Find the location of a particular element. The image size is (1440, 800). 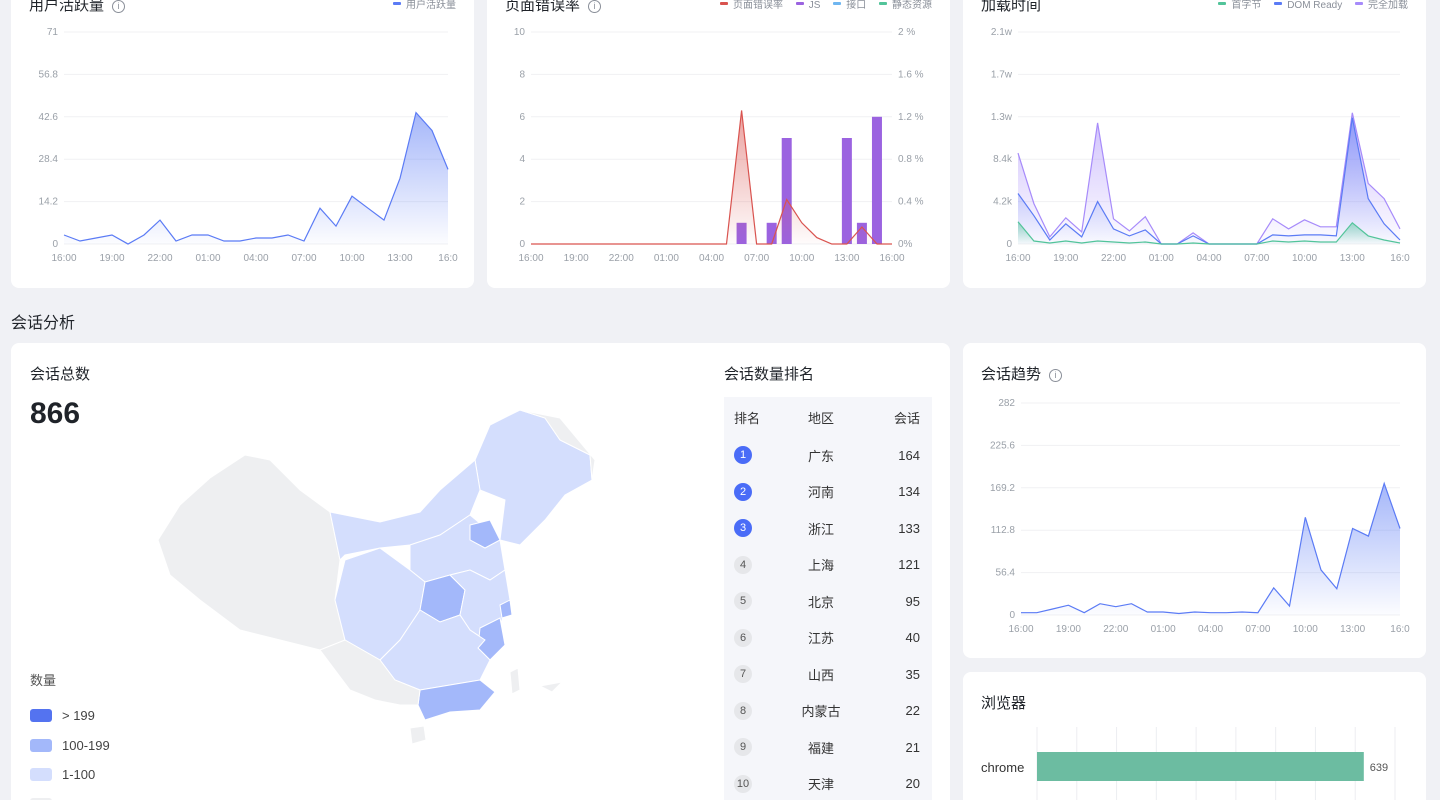

bar-category-label: chrome is located at coordinates (1002, 767).